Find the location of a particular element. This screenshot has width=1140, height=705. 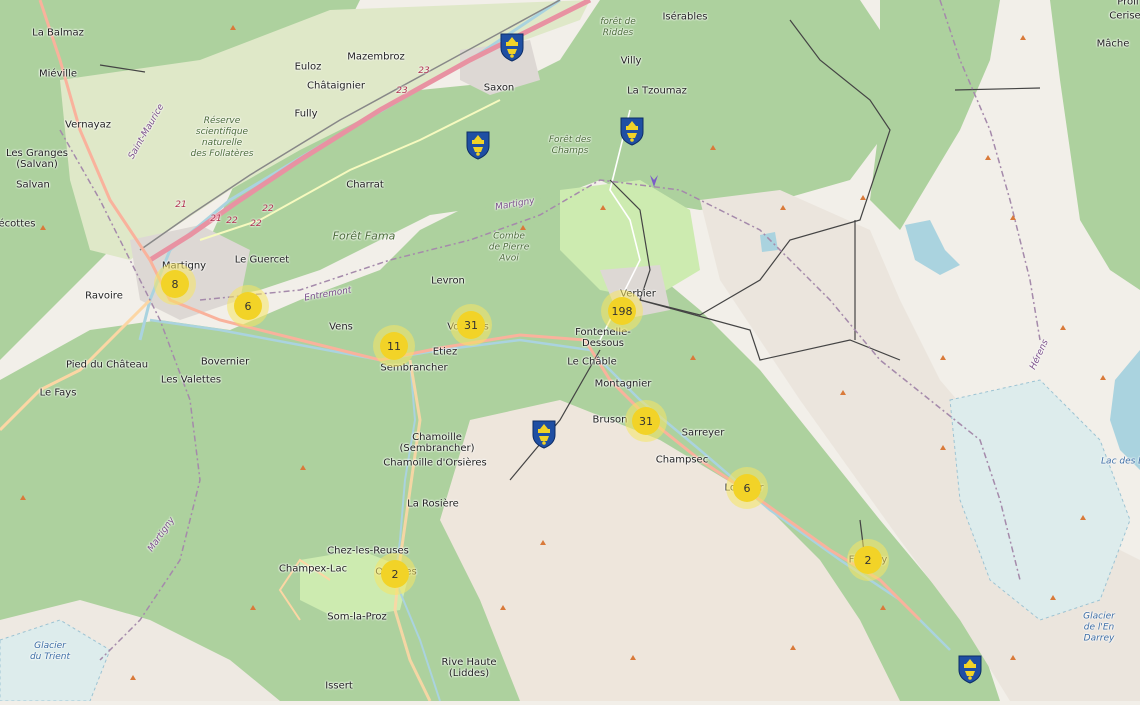

marker-cluster: 11 is located at coordinates (394, 346).